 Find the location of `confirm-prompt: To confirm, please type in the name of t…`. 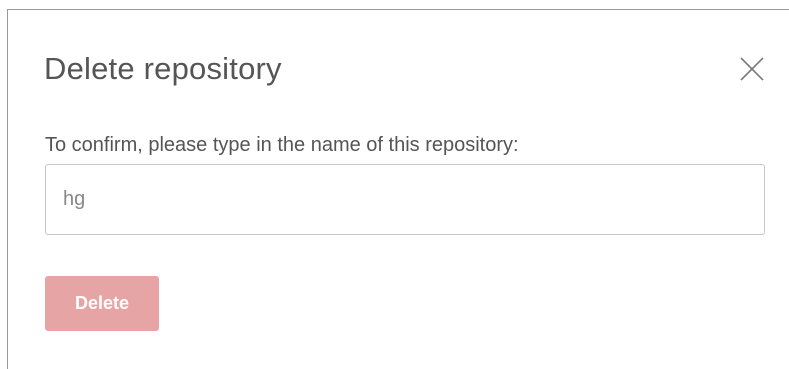

confirm-prompt: To confirm, please type in the name of t… is located at coordinates (282, 145).